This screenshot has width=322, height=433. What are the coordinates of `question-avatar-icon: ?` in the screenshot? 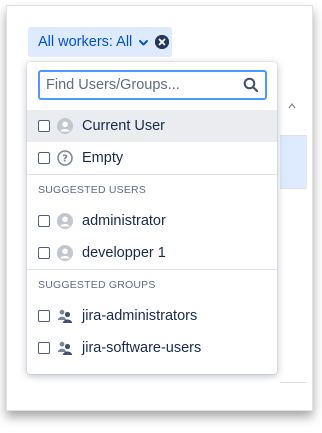 It's located at (65, 158).